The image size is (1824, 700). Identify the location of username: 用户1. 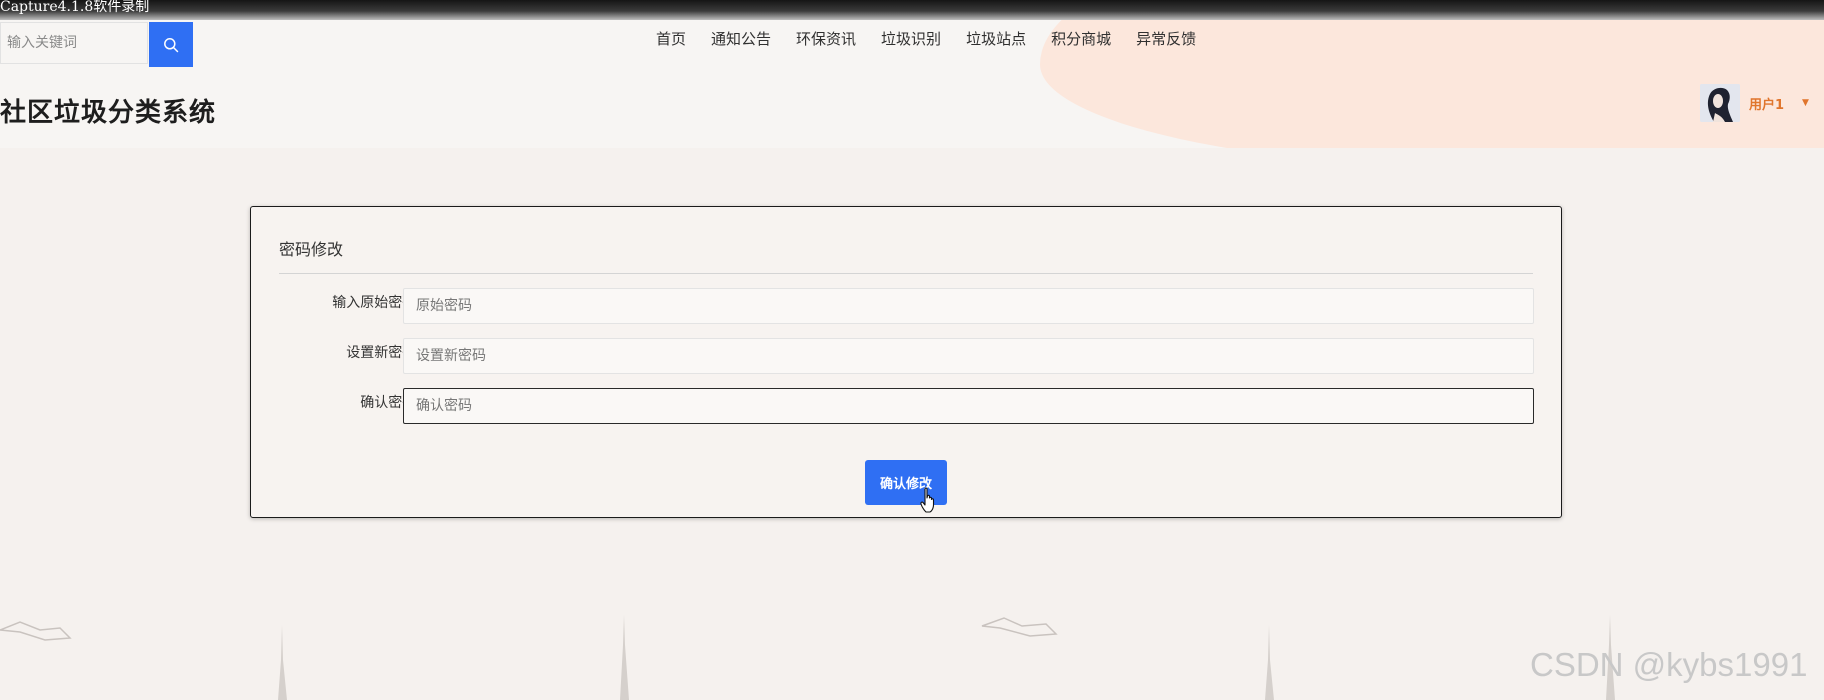
(1766, 103).